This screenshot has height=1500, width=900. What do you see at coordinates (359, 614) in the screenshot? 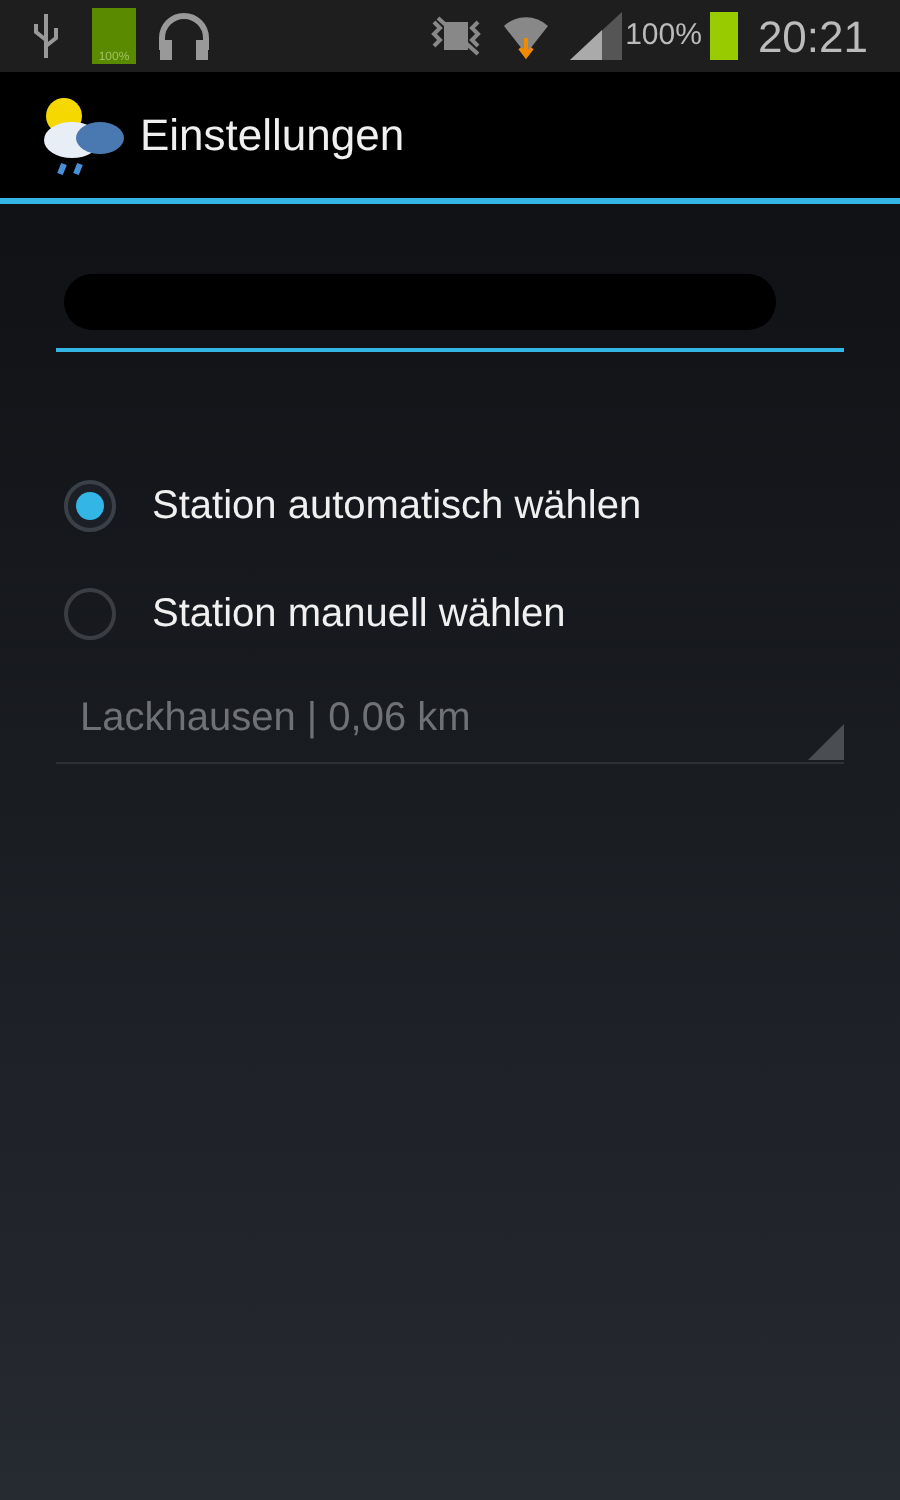
I see `radio-label: Station manuell wählen` at bounding box center [359, 614].